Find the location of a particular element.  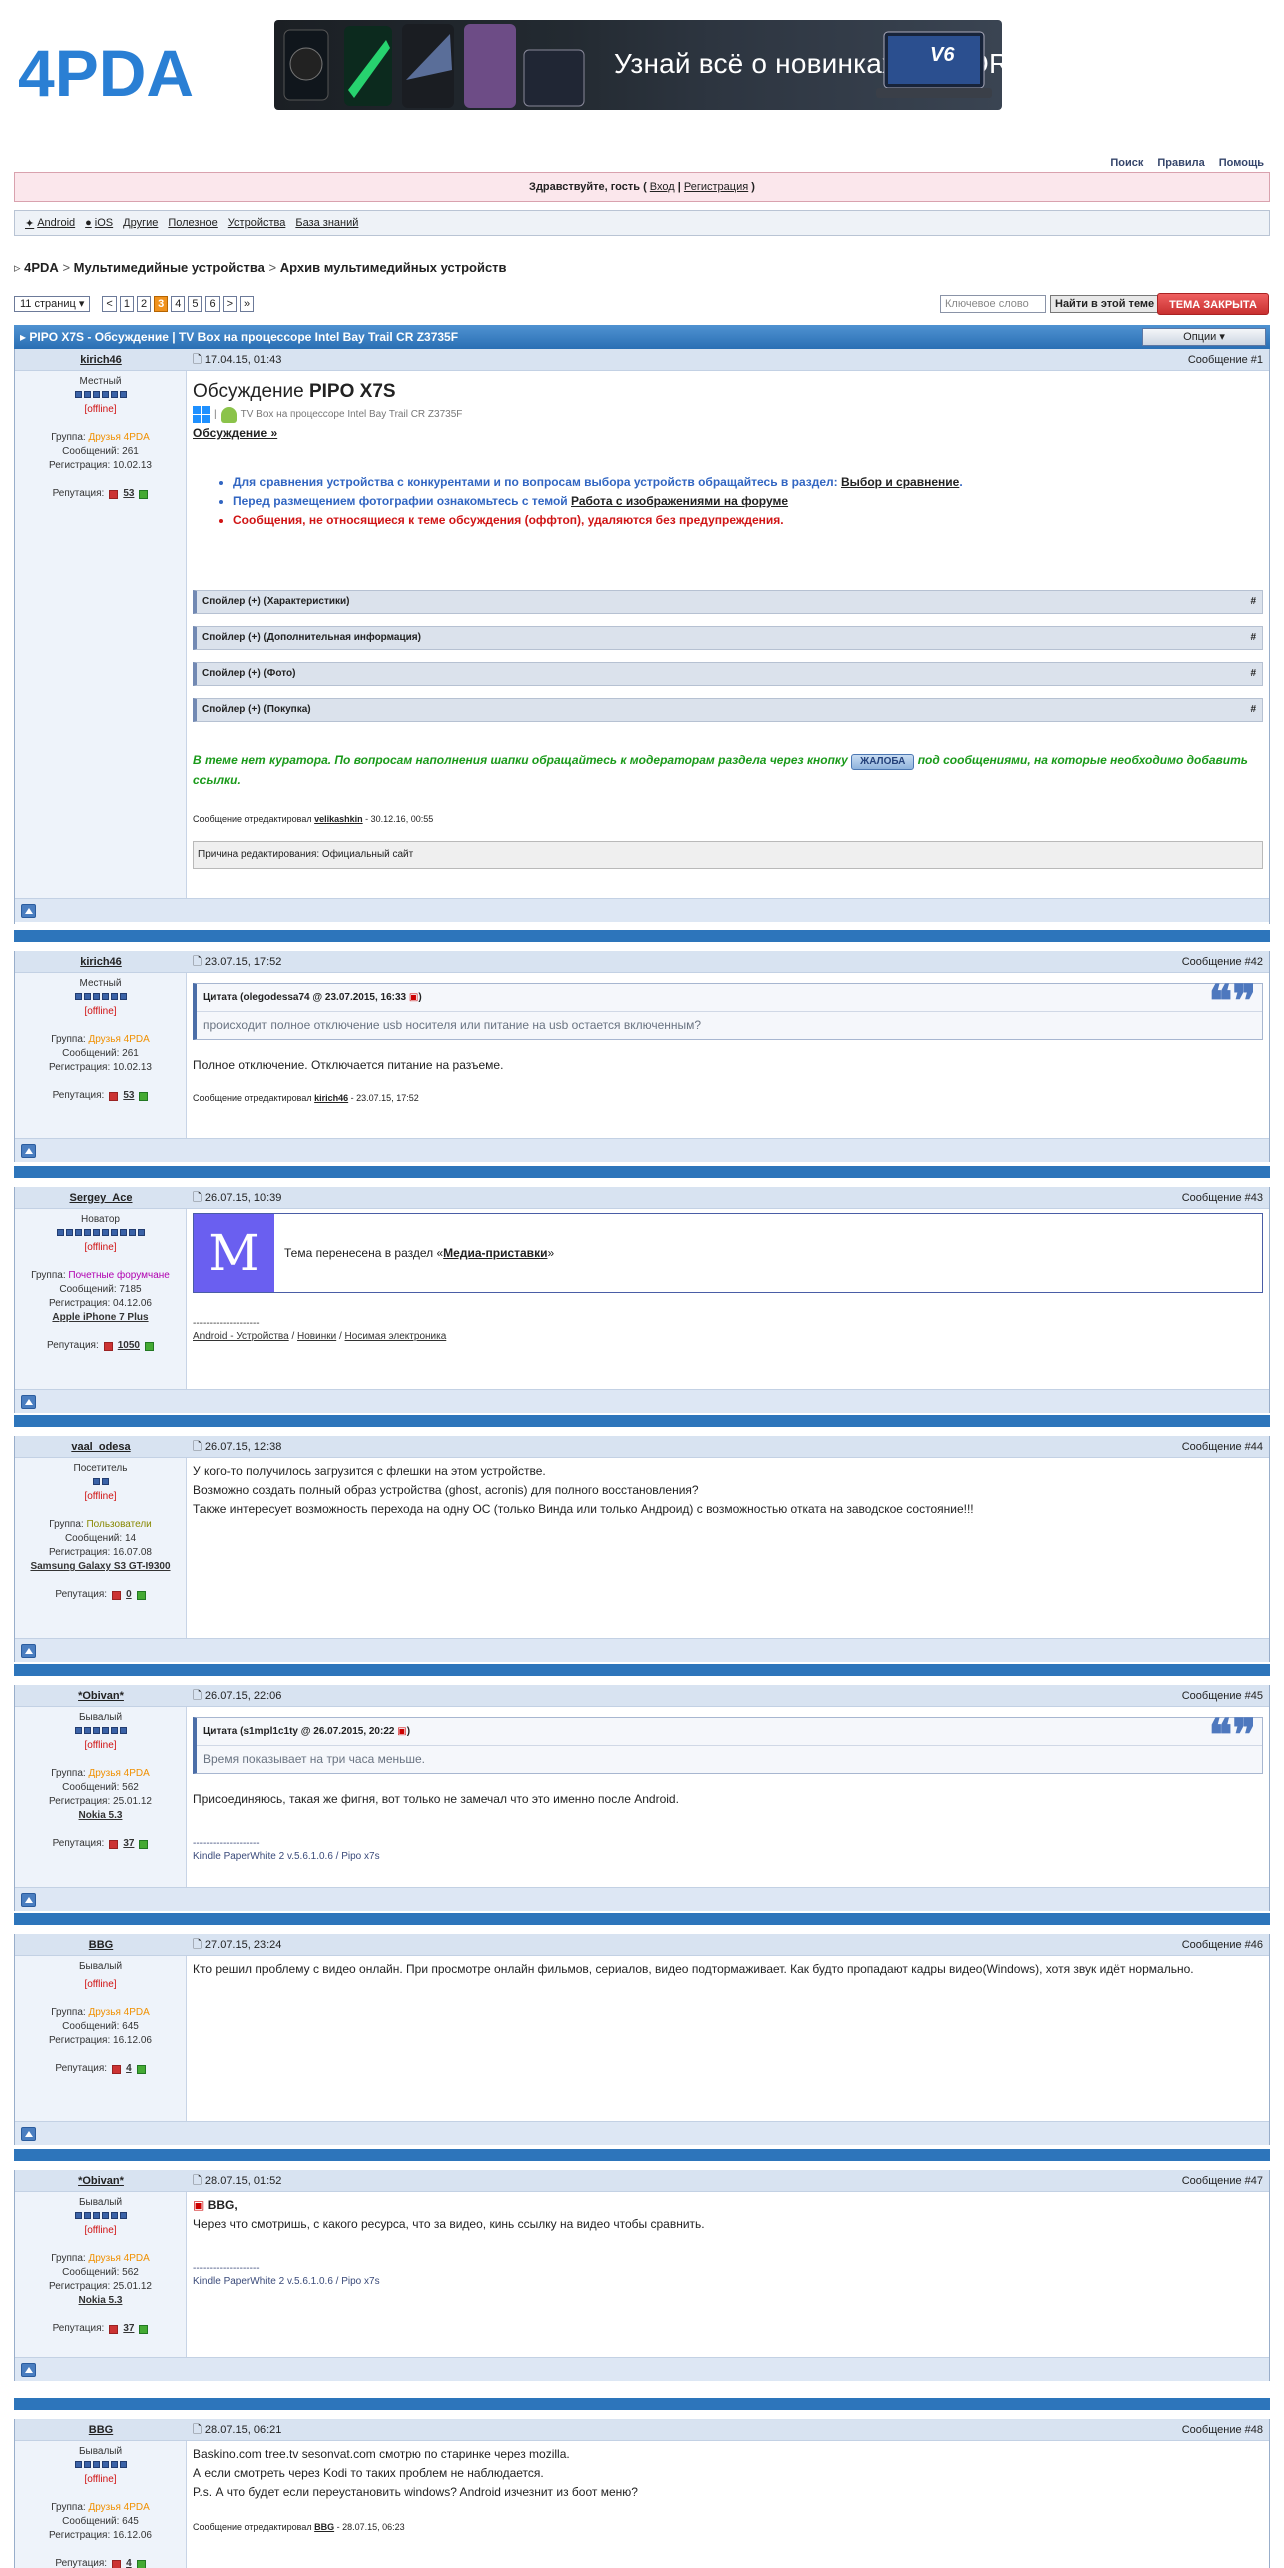

editor-link: kirich46 is located at coordinates (331, 1098).